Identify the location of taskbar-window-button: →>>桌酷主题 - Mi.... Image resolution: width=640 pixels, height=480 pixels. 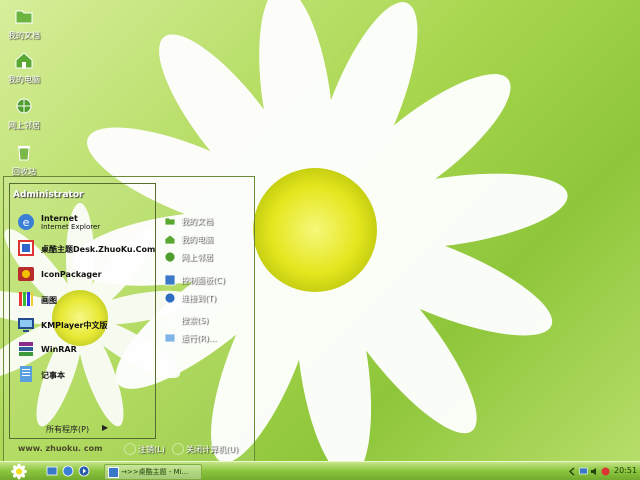
(153, 472).